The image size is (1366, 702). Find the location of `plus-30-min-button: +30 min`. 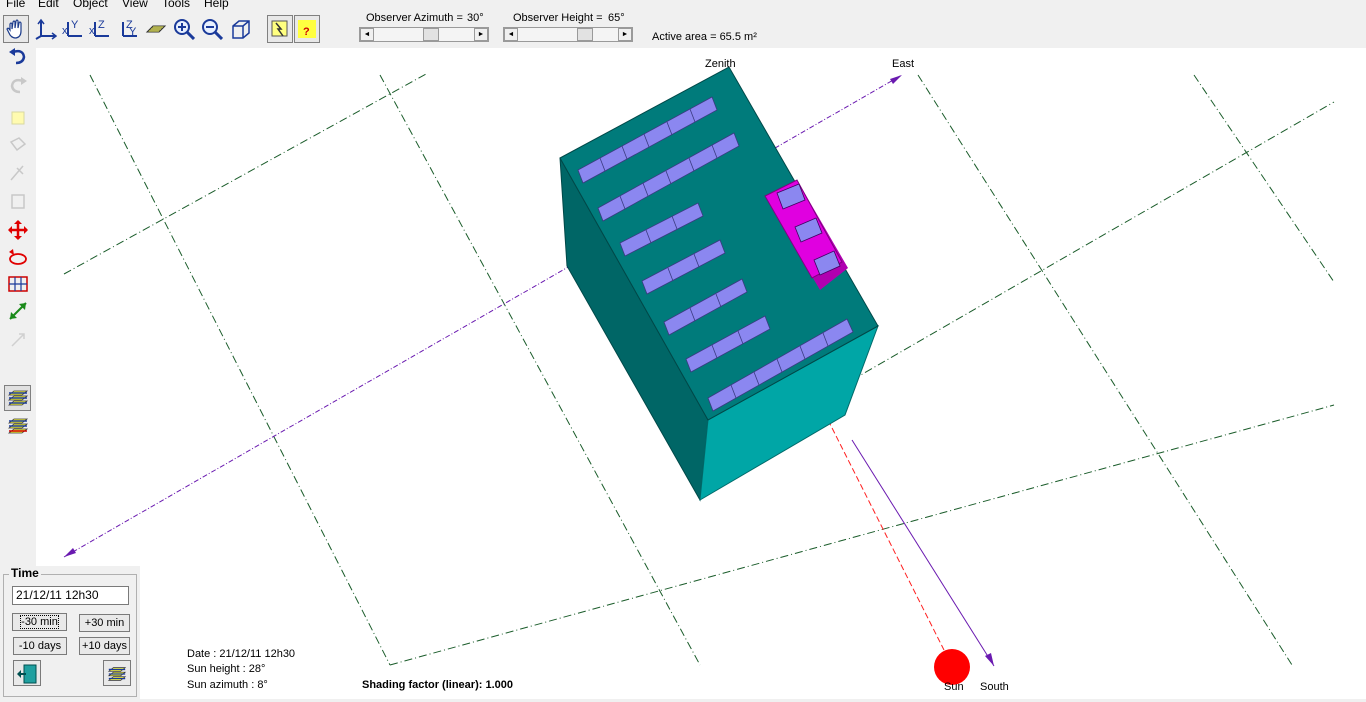

plus-30-min-button: +30 min is located at coordinates (104, 623).